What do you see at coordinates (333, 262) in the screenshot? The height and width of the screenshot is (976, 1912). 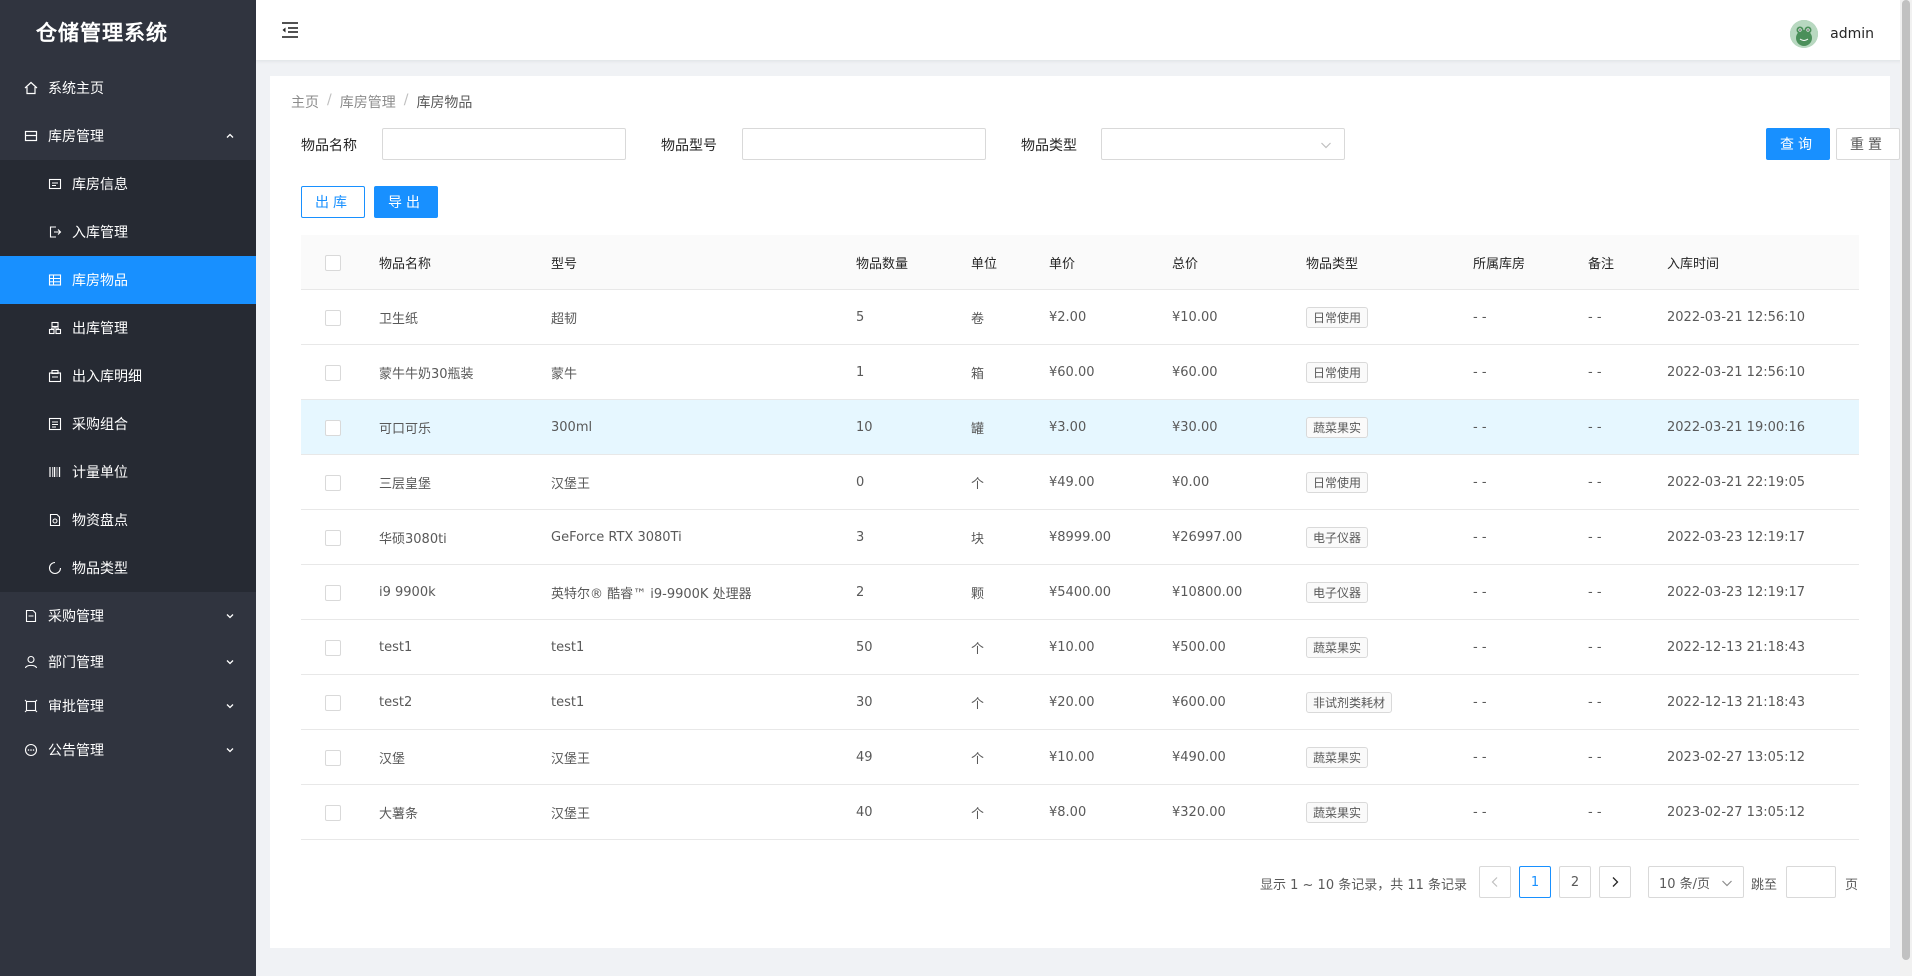 I see `select-all-checkbox` at bounding box center [333, 262].